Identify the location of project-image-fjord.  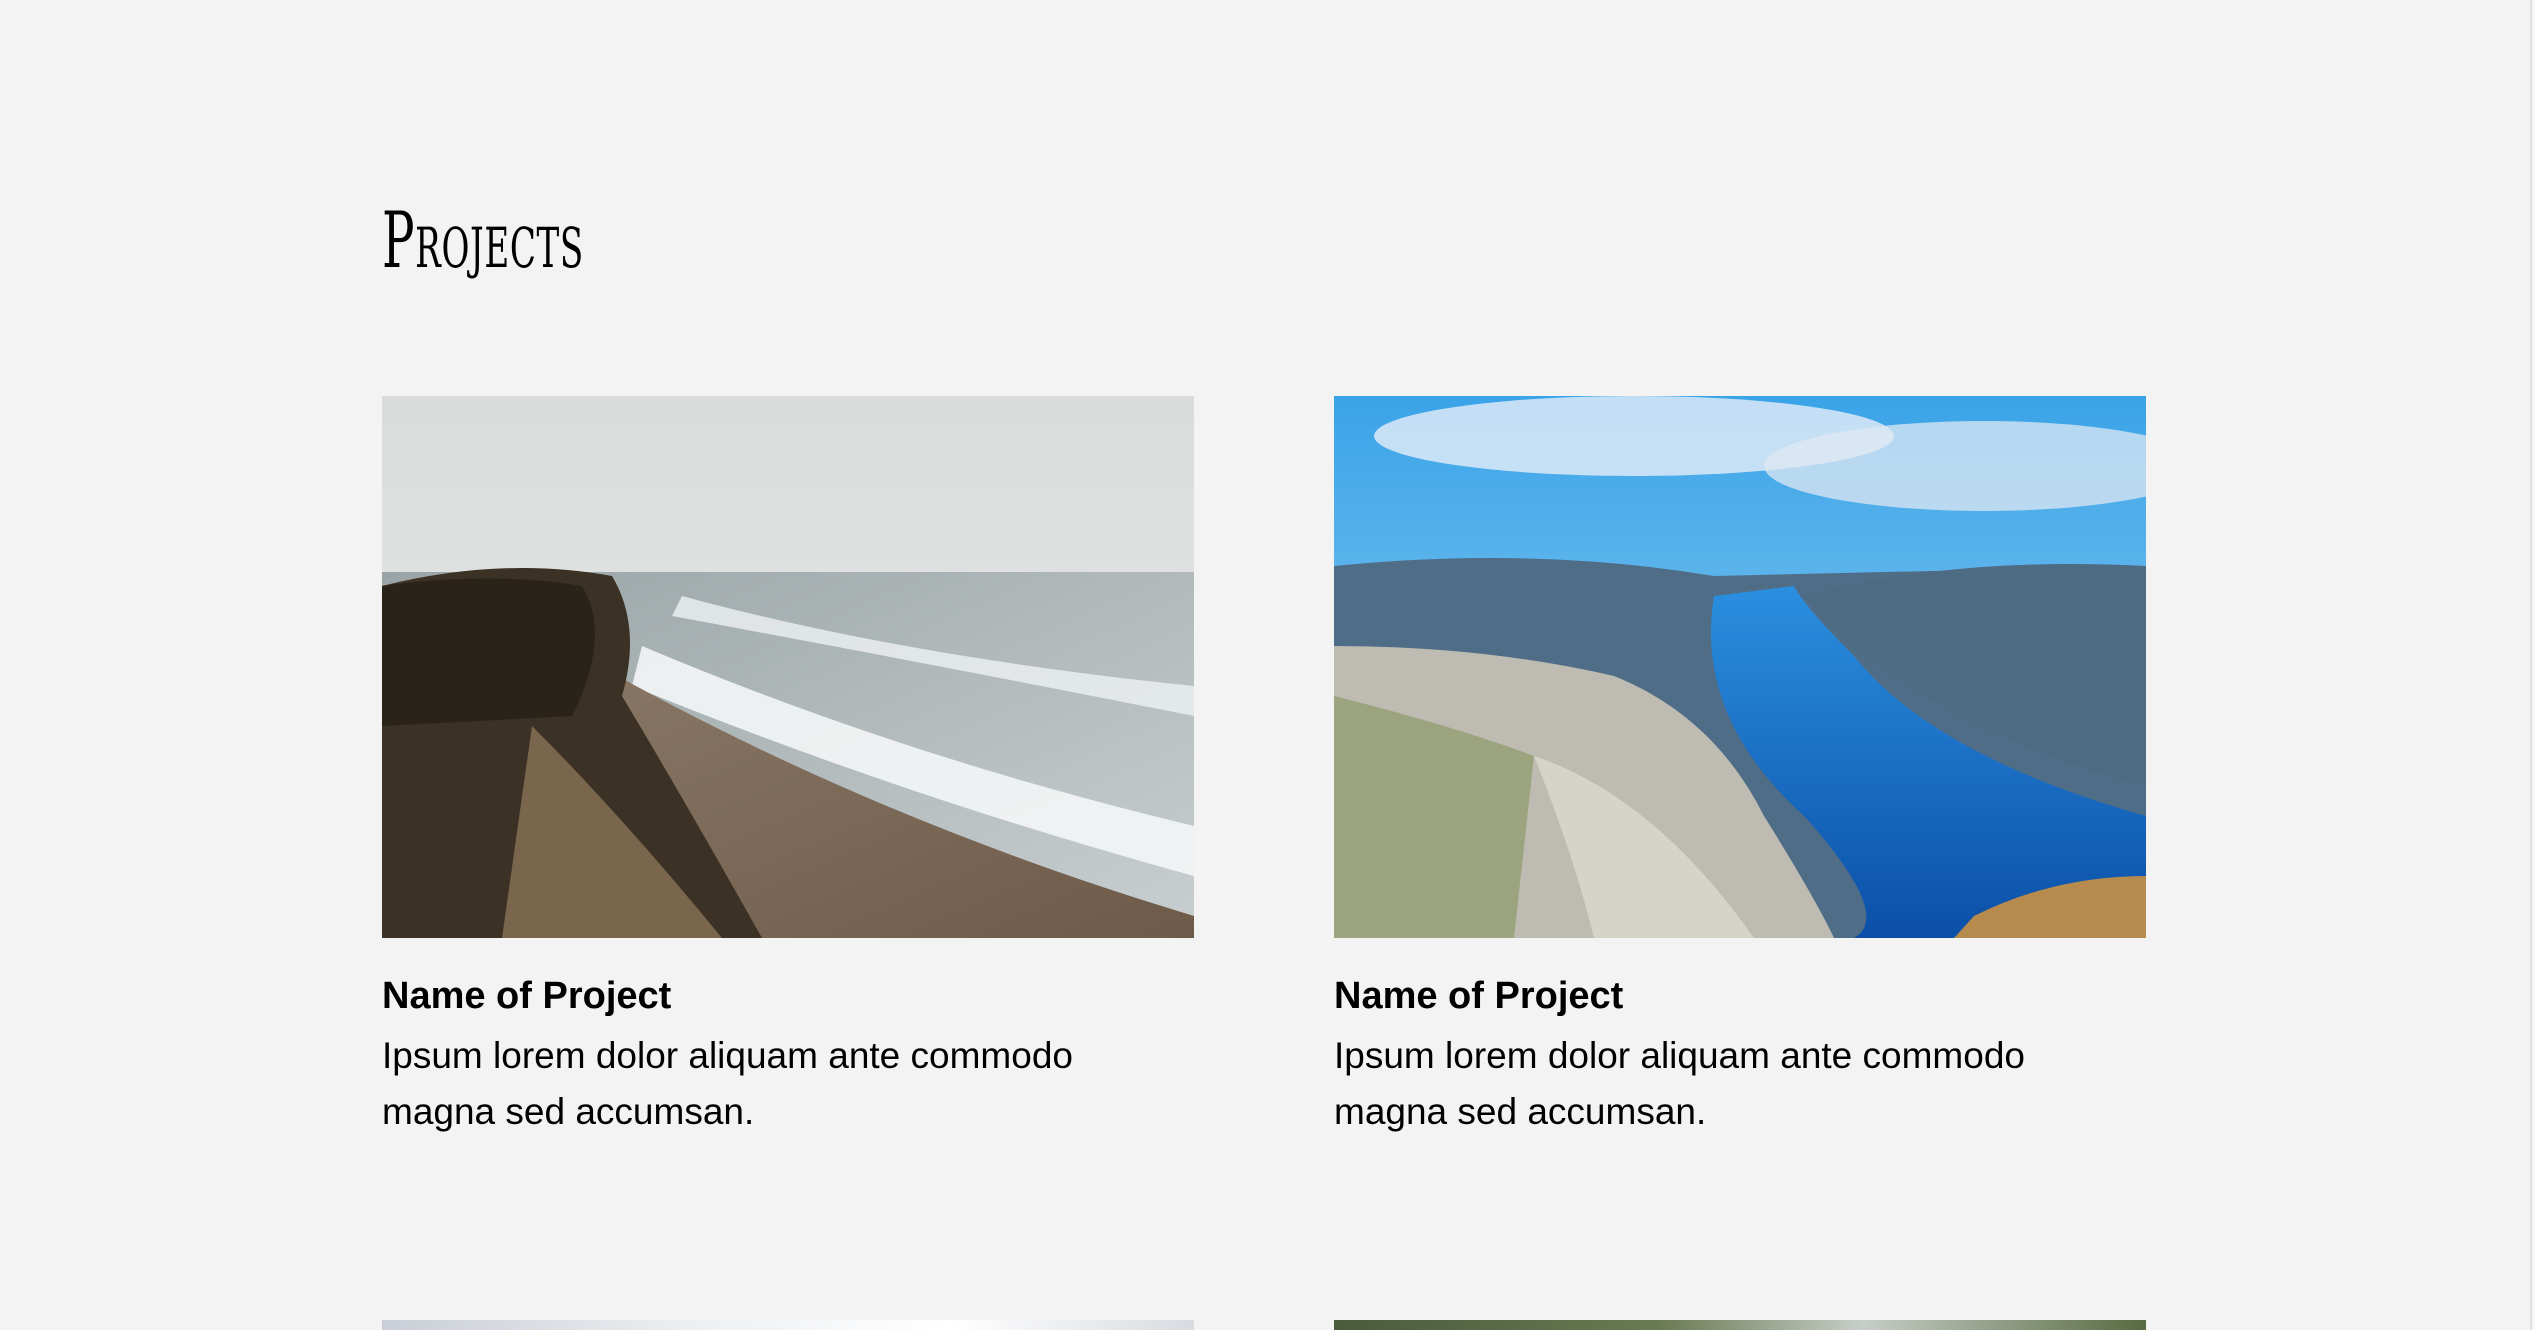
(1740, 667).